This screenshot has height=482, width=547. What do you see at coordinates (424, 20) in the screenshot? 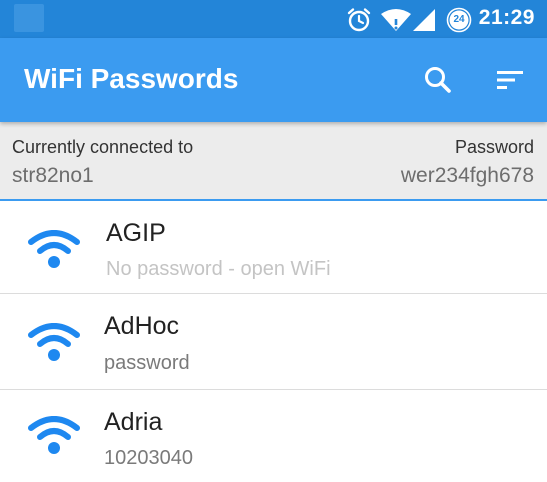
I see `cell-signal-icon` at bounding box center [424, 20].